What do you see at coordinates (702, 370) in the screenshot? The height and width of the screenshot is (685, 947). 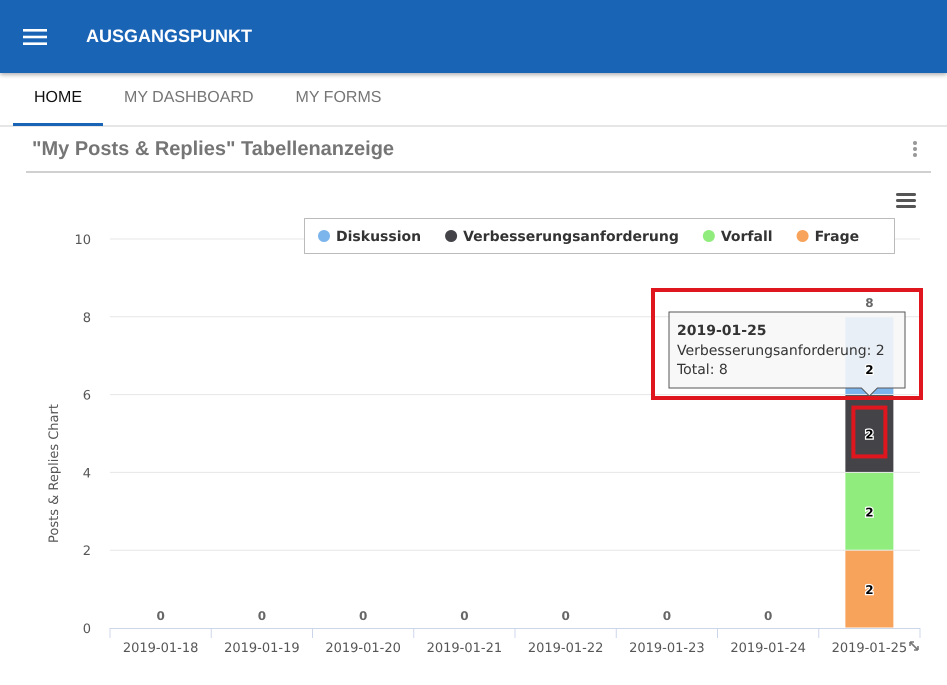 I see `tooltip-line: Total: 8` at bounding box center [702, 370].